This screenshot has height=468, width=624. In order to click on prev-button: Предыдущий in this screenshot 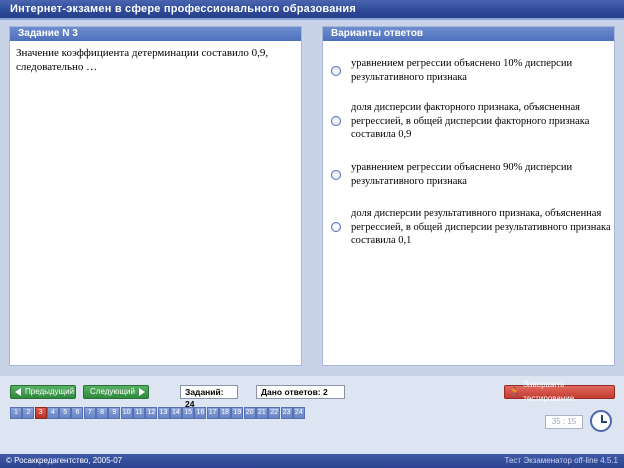, I will do `click(43, 392)`.